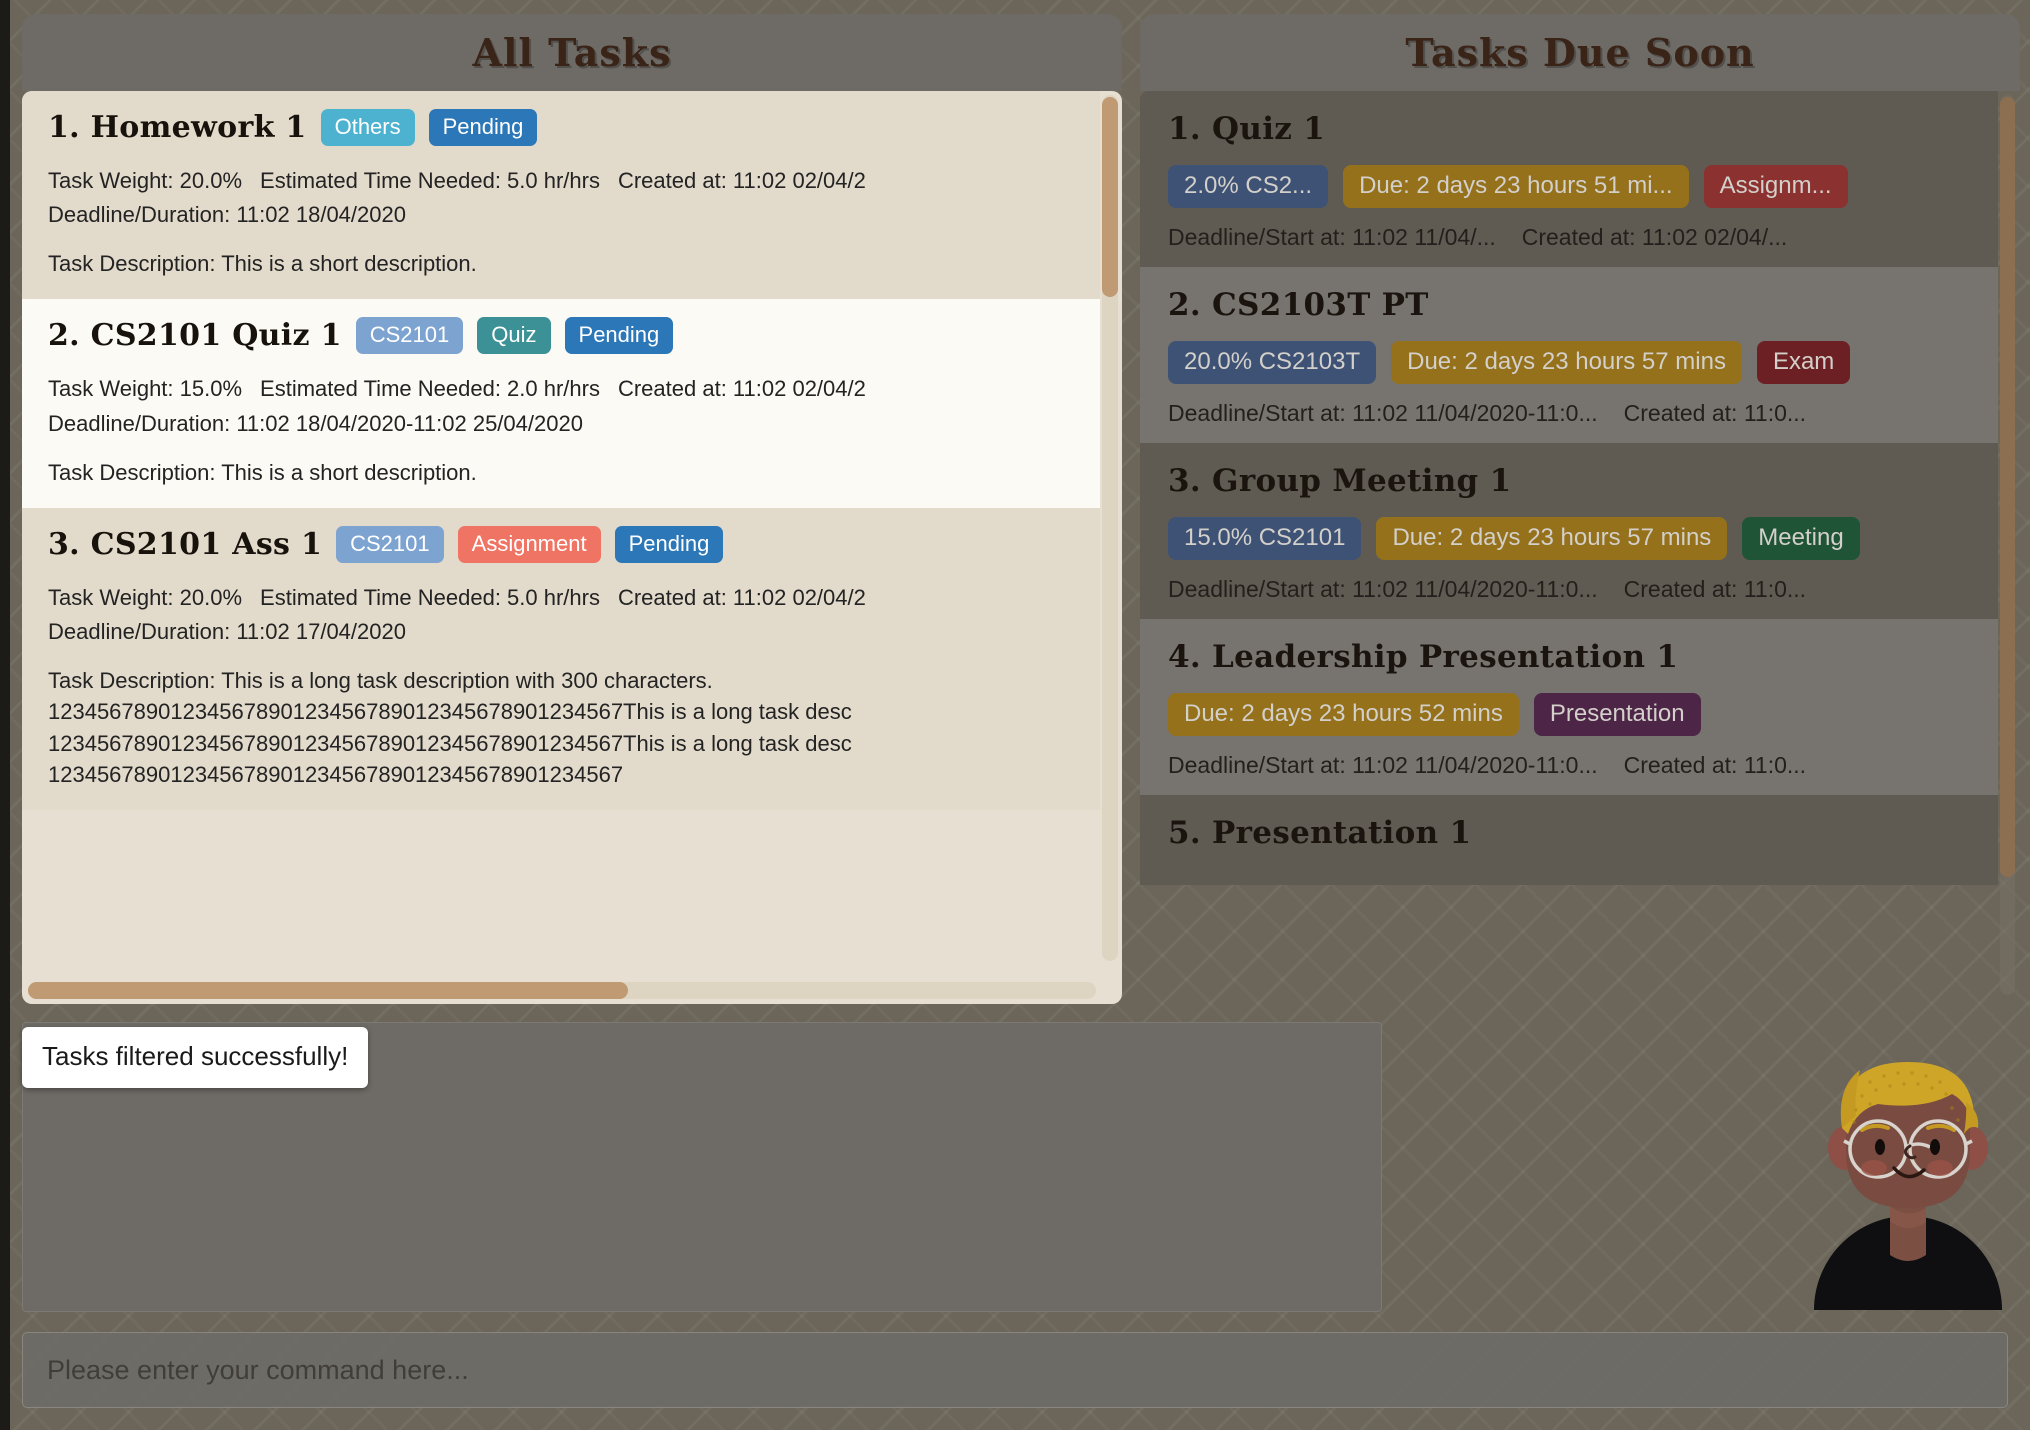 The image size is (2030, 1430). What do you see at coordinates (1569, 840) in the screenshot?
I see `due-soon-row: 5. Presentation 1` at bounding box center [1569, 840].